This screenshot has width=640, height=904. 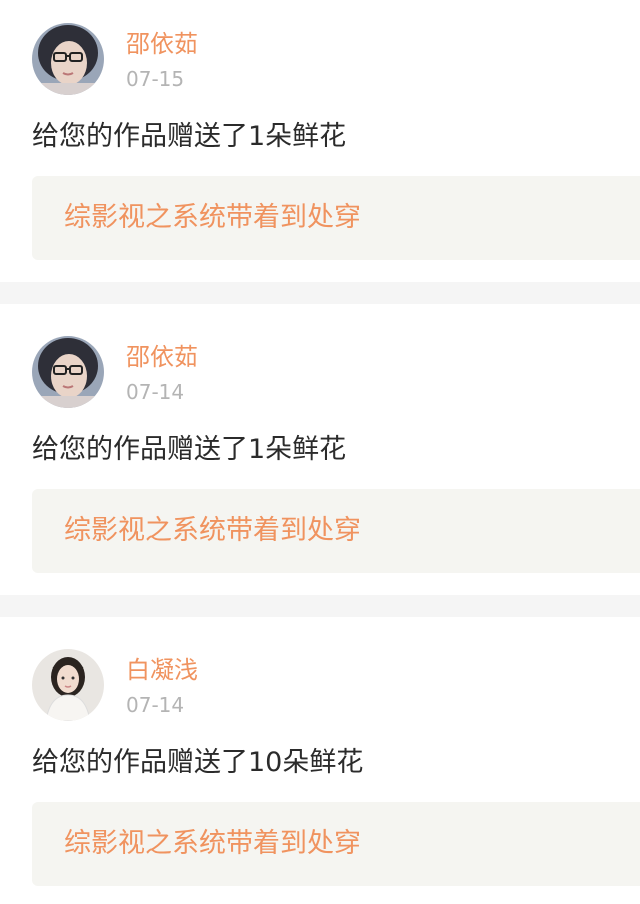 I want to click on gift-message: 给您的作品赠送了10朵鲜花, so click(x=198, y=762).